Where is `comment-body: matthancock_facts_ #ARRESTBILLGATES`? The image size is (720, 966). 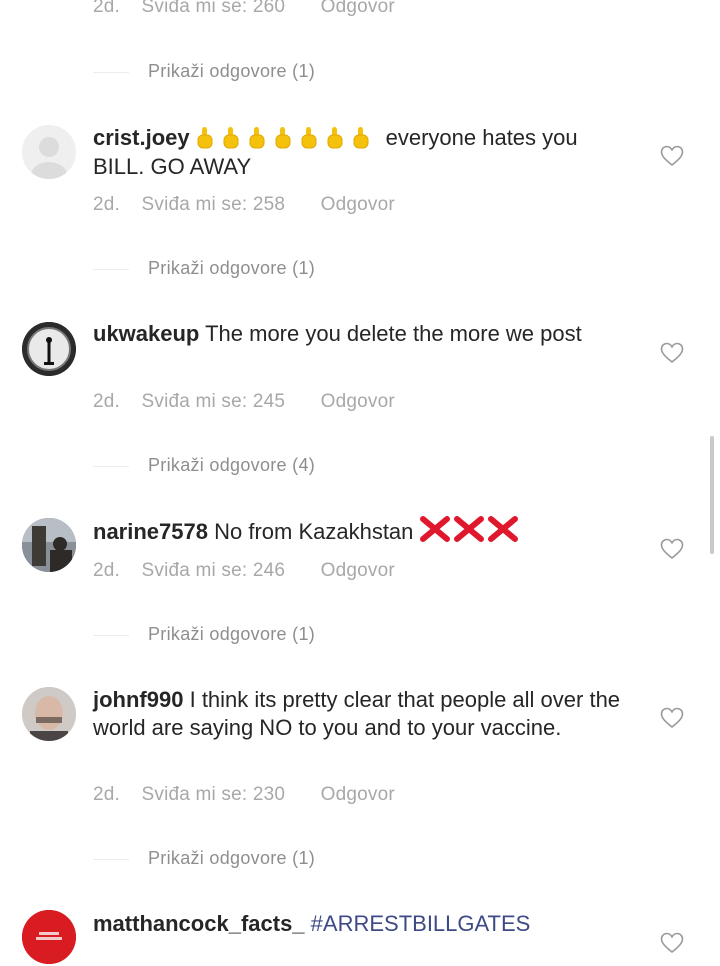
comment-body: matthancock_facts_ #ARRESTBILLGATES is located at coordinates (363, 924).